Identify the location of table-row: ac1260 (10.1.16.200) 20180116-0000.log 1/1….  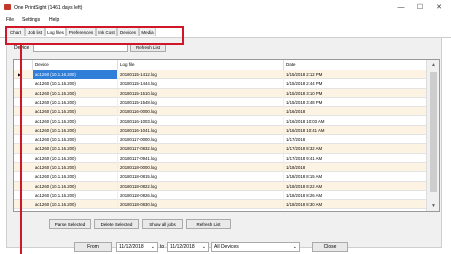
(220, 112).